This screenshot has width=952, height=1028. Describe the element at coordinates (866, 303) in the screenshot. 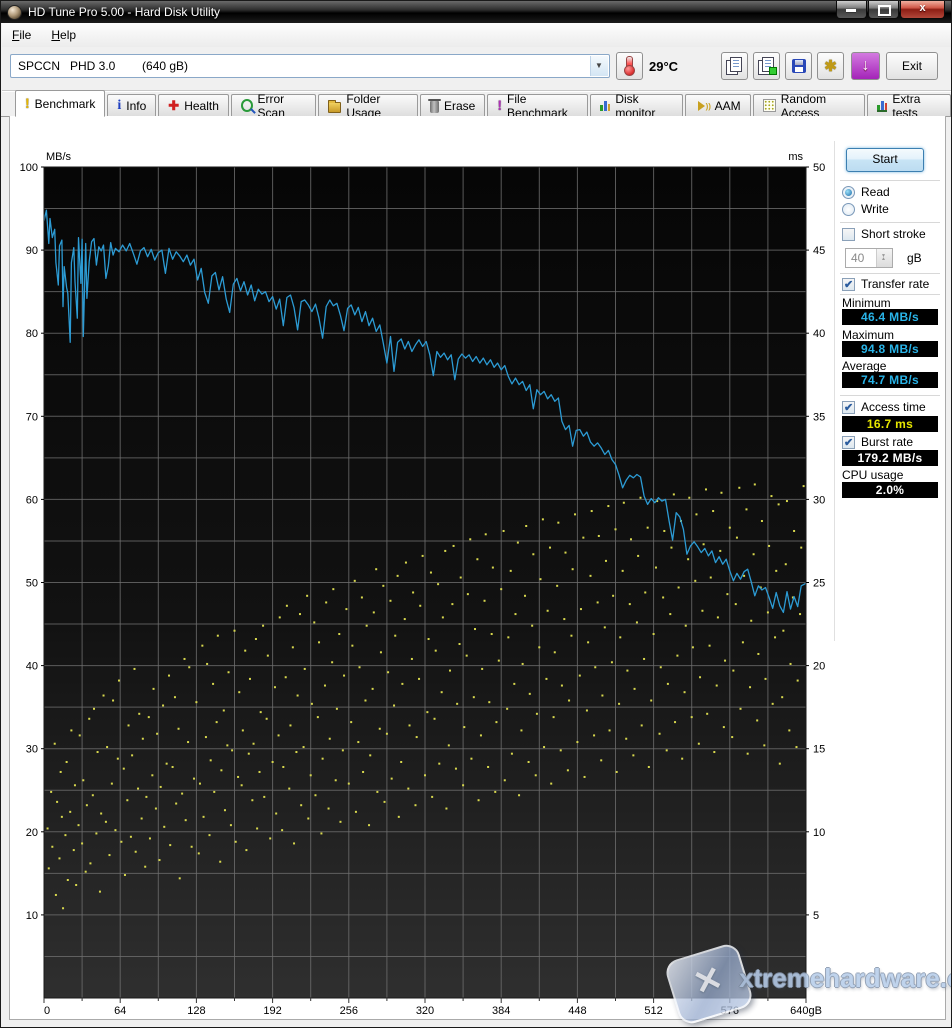

I see `minimum-label: Minimum` at that location.